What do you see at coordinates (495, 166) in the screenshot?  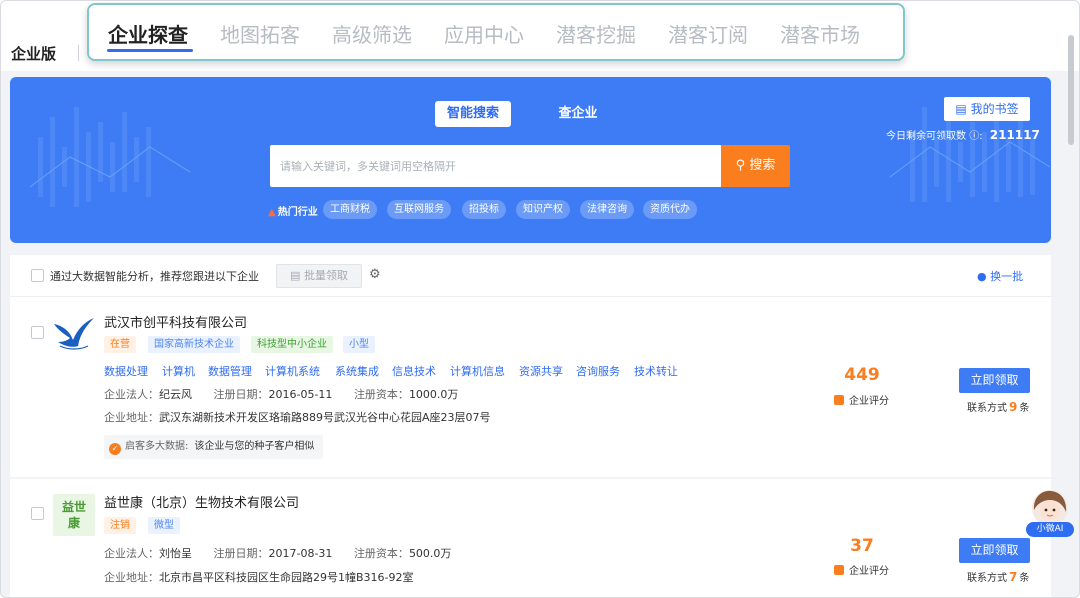 I see `search-input` at bounding box center [495, 166].